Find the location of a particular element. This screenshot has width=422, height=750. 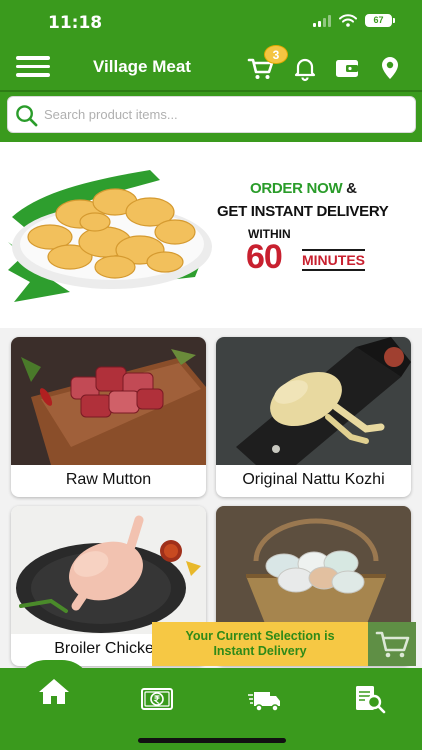

location-pin-icon is located at coordinates (390, 68).